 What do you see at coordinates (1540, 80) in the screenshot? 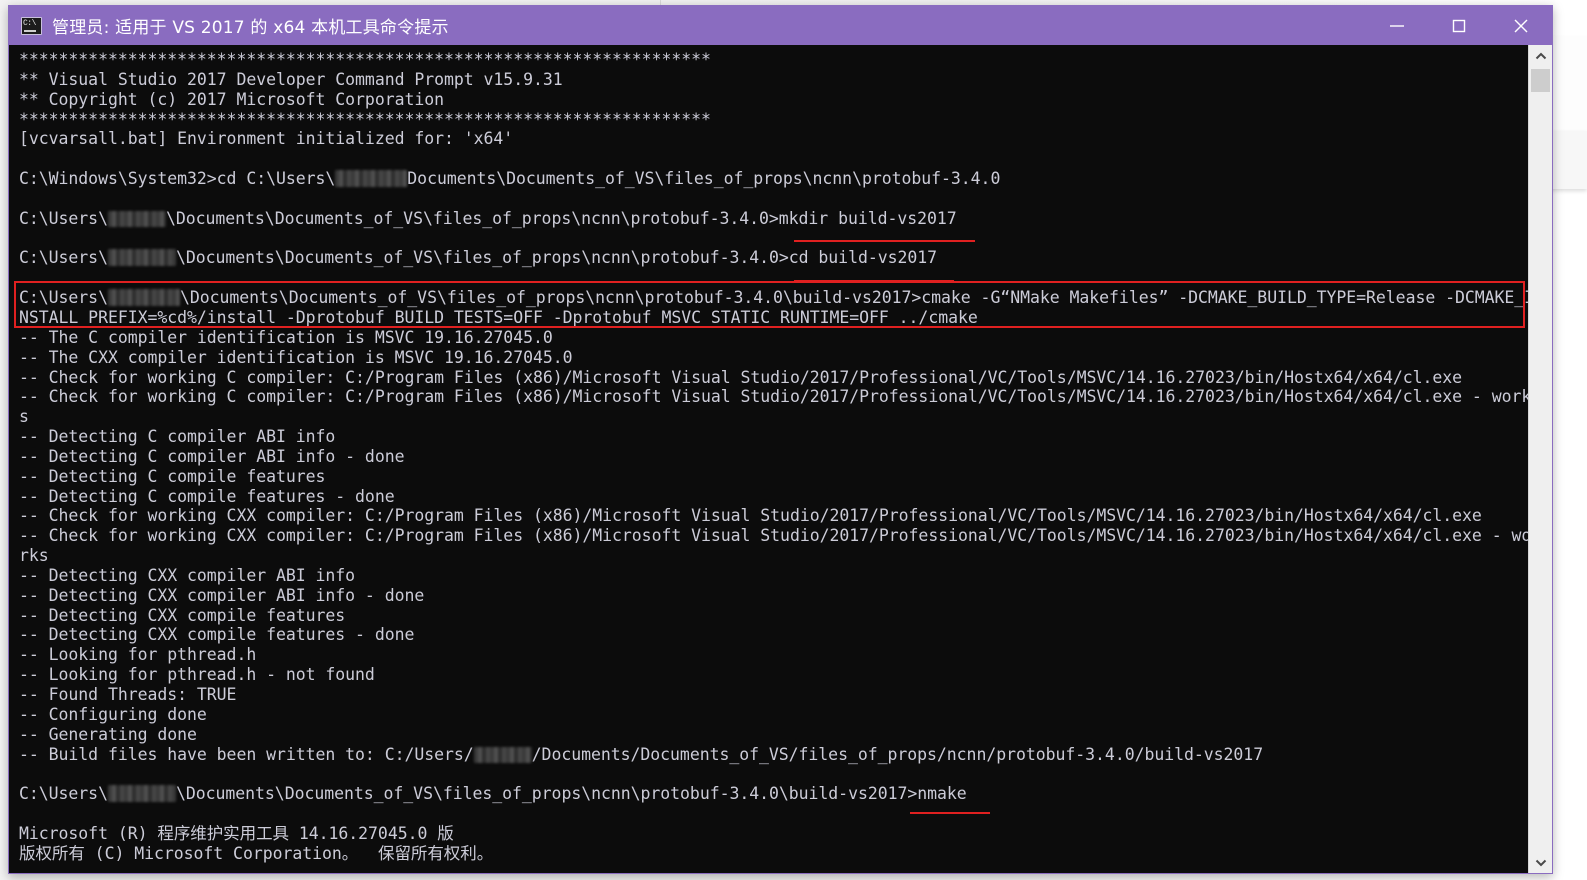
I see `scroll-thumb` at bounding box center [1540, 80].